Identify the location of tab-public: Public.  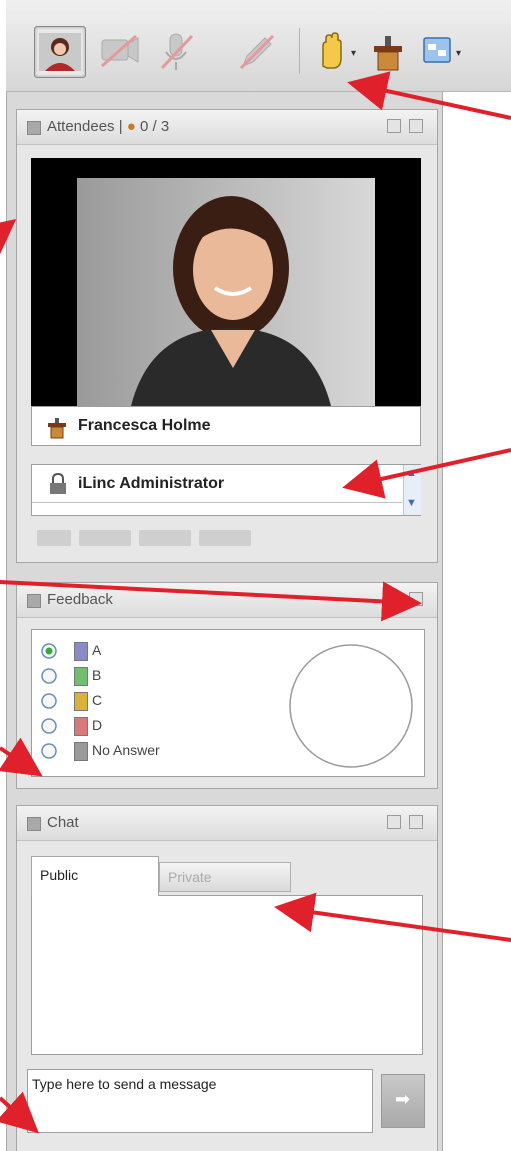
(95, 876).